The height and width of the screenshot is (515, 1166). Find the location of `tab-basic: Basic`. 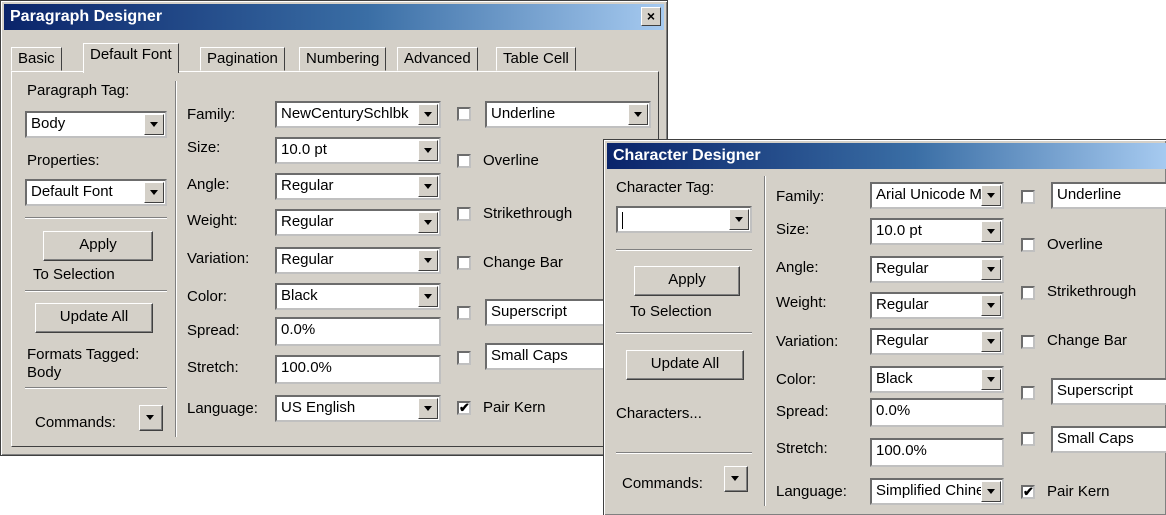

tab-basic: Basic is located at coordinates (36, 59).